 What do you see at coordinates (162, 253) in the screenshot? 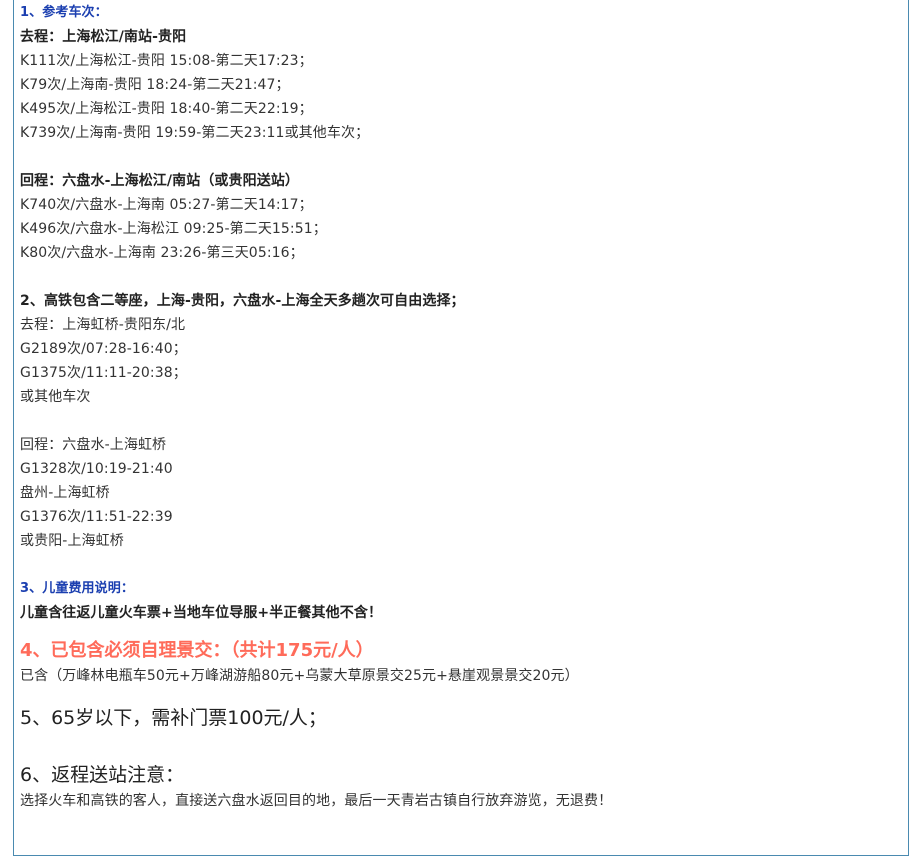
I see `train-line: K80次/六盘水-上海南 23:26-第三天05:16；` at bounding box center [162, 253].